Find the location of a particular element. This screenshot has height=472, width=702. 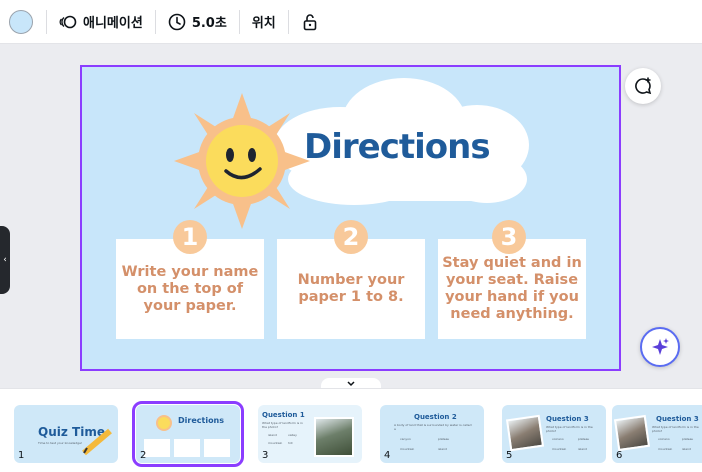

chevron-down-icon is located at coordinates (351, 384).